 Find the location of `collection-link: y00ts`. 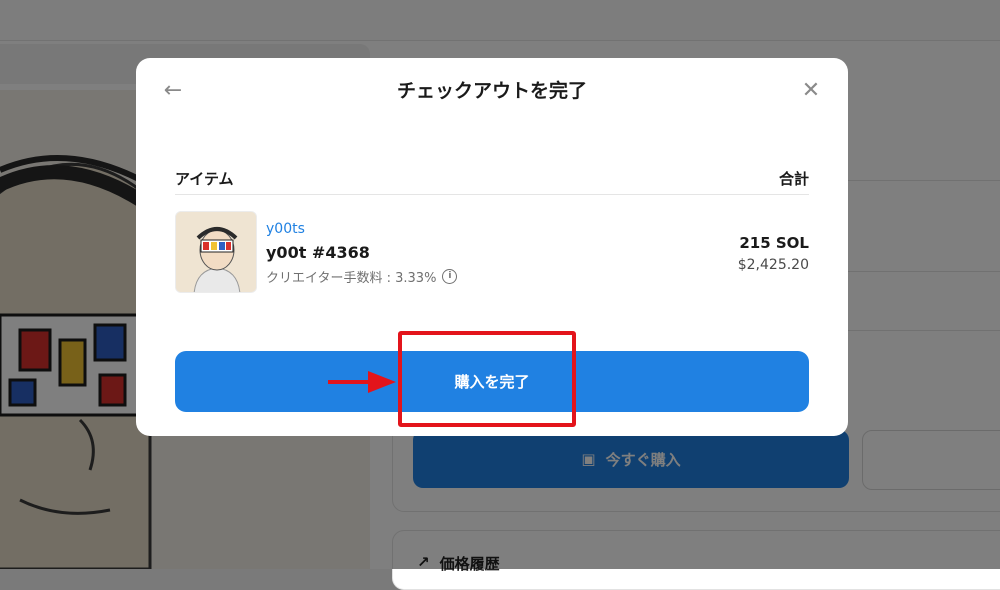

collection-link: y00ts is located at coordinates (285, 229).